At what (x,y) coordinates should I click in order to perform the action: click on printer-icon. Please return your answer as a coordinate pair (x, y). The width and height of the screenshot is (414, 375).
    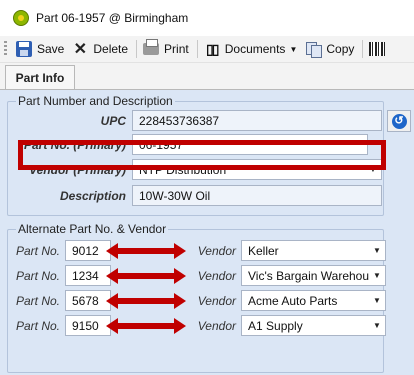
    Looking at the image, I should click on (151, 47).